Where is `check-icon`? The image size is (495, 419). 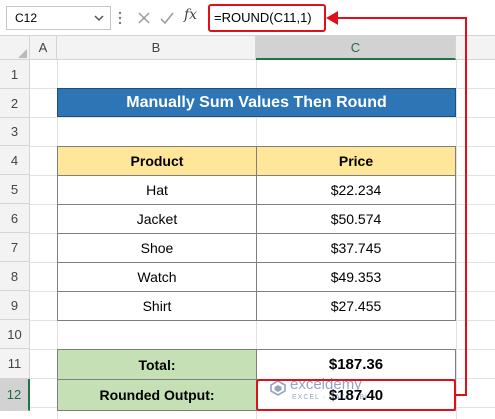 check-icon is located at coordinates (167, 18).